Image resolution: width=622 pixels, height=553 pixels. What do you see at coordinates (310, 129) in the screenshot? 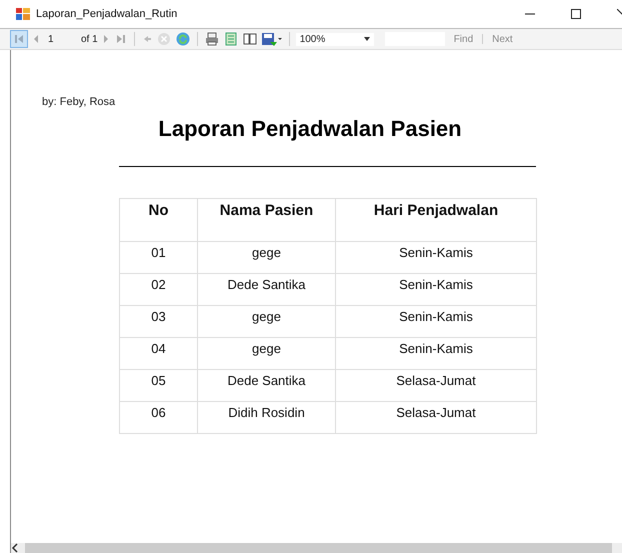
I see `report-title: Laporan Penjadwalan Pasien` at bounding box center [310, 129].